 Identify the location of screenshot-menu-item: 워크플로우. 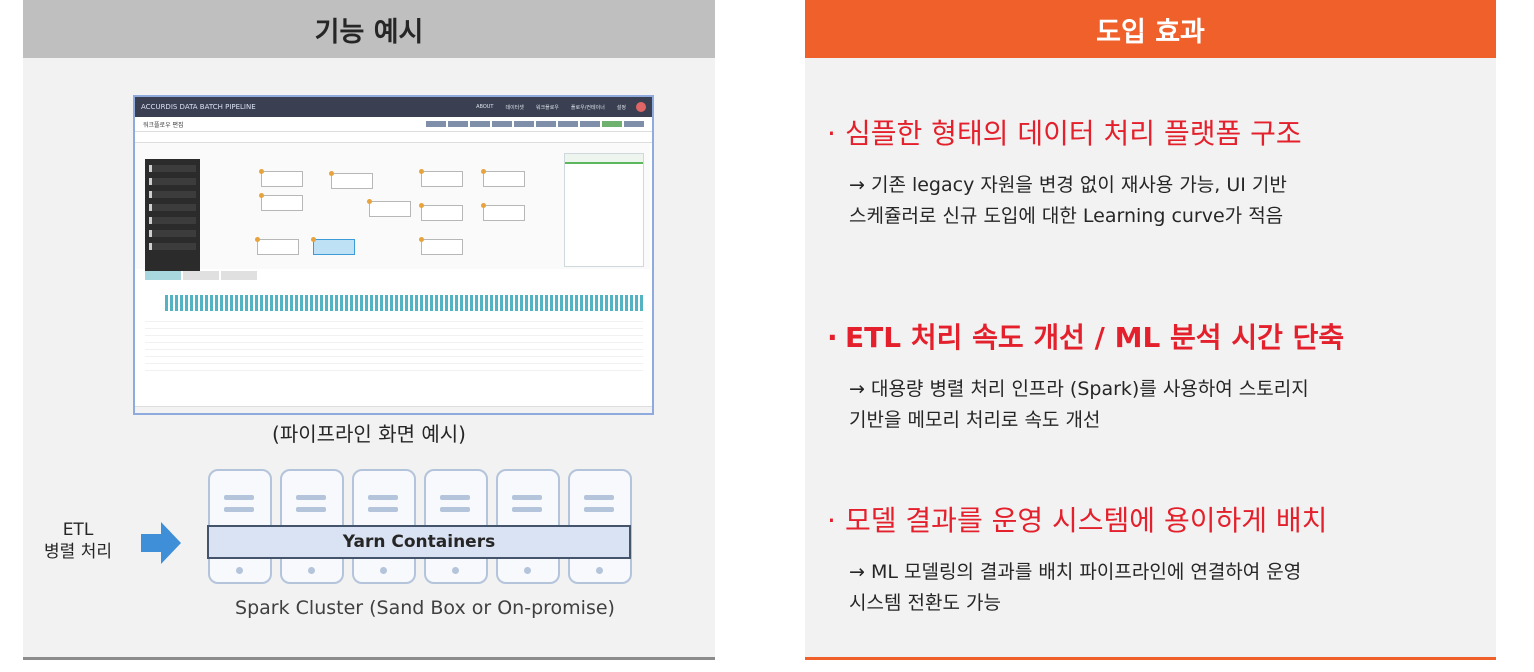
(547, 107).